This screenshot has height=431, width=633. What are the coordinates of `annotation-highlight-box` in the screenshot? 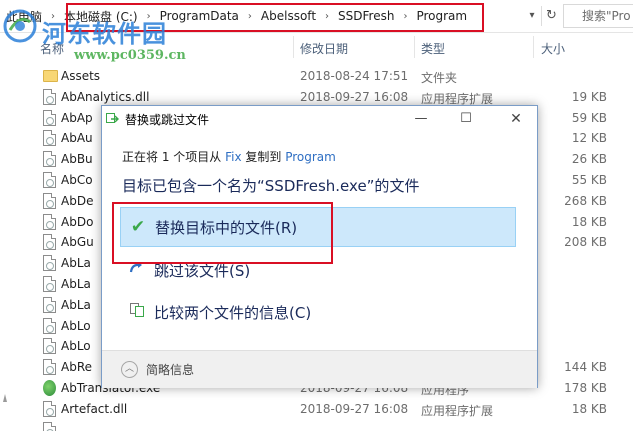 It's located at (222, 233).